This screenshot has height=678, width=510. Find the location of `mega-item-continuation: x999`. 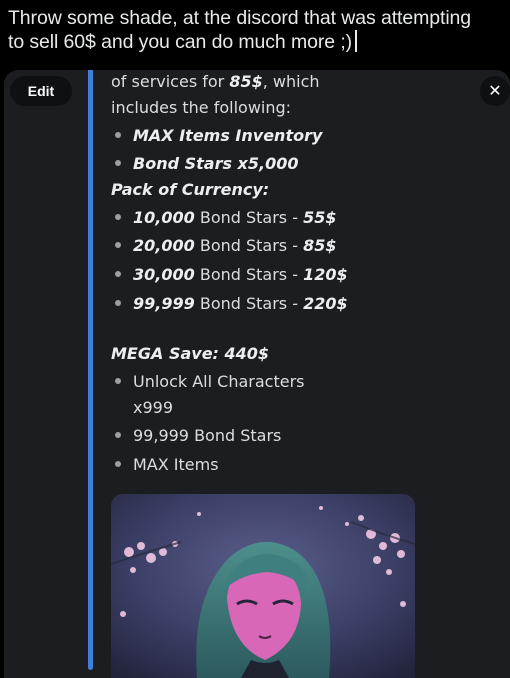

mega-item-continuation: x999 is located at coordinates (153, 407).